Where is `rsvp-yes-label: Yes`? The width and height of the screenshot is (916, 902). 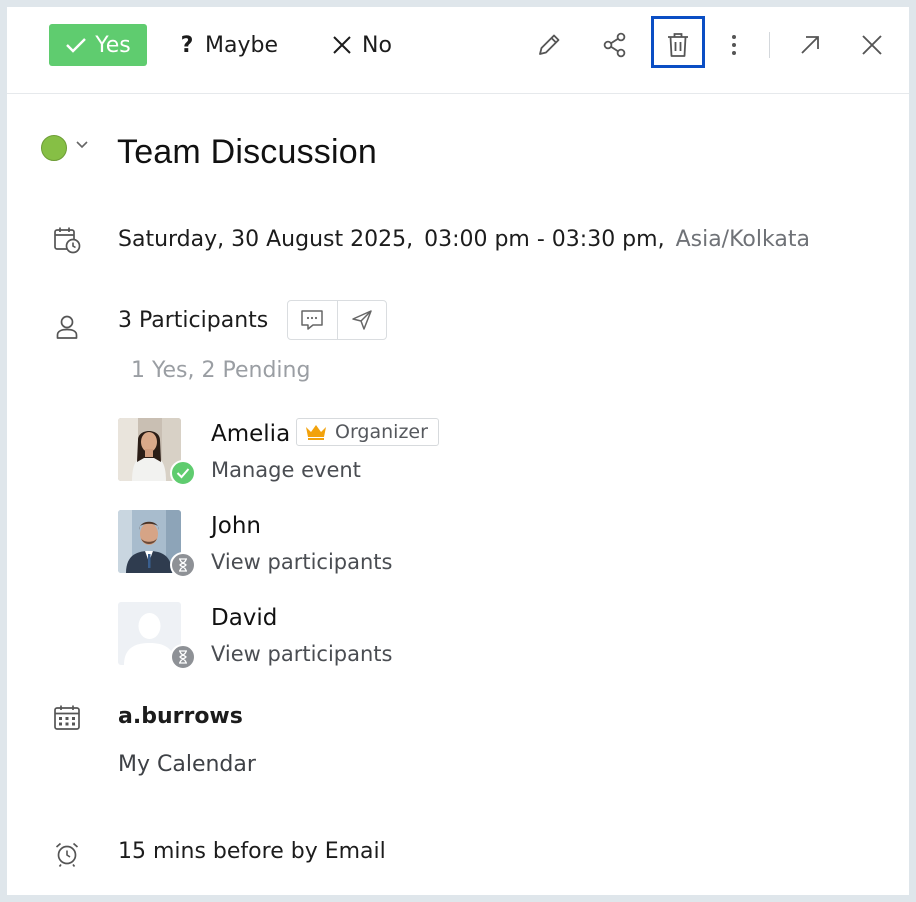 rsvp-yes-label: Yes is located at coordinates (113, 45).